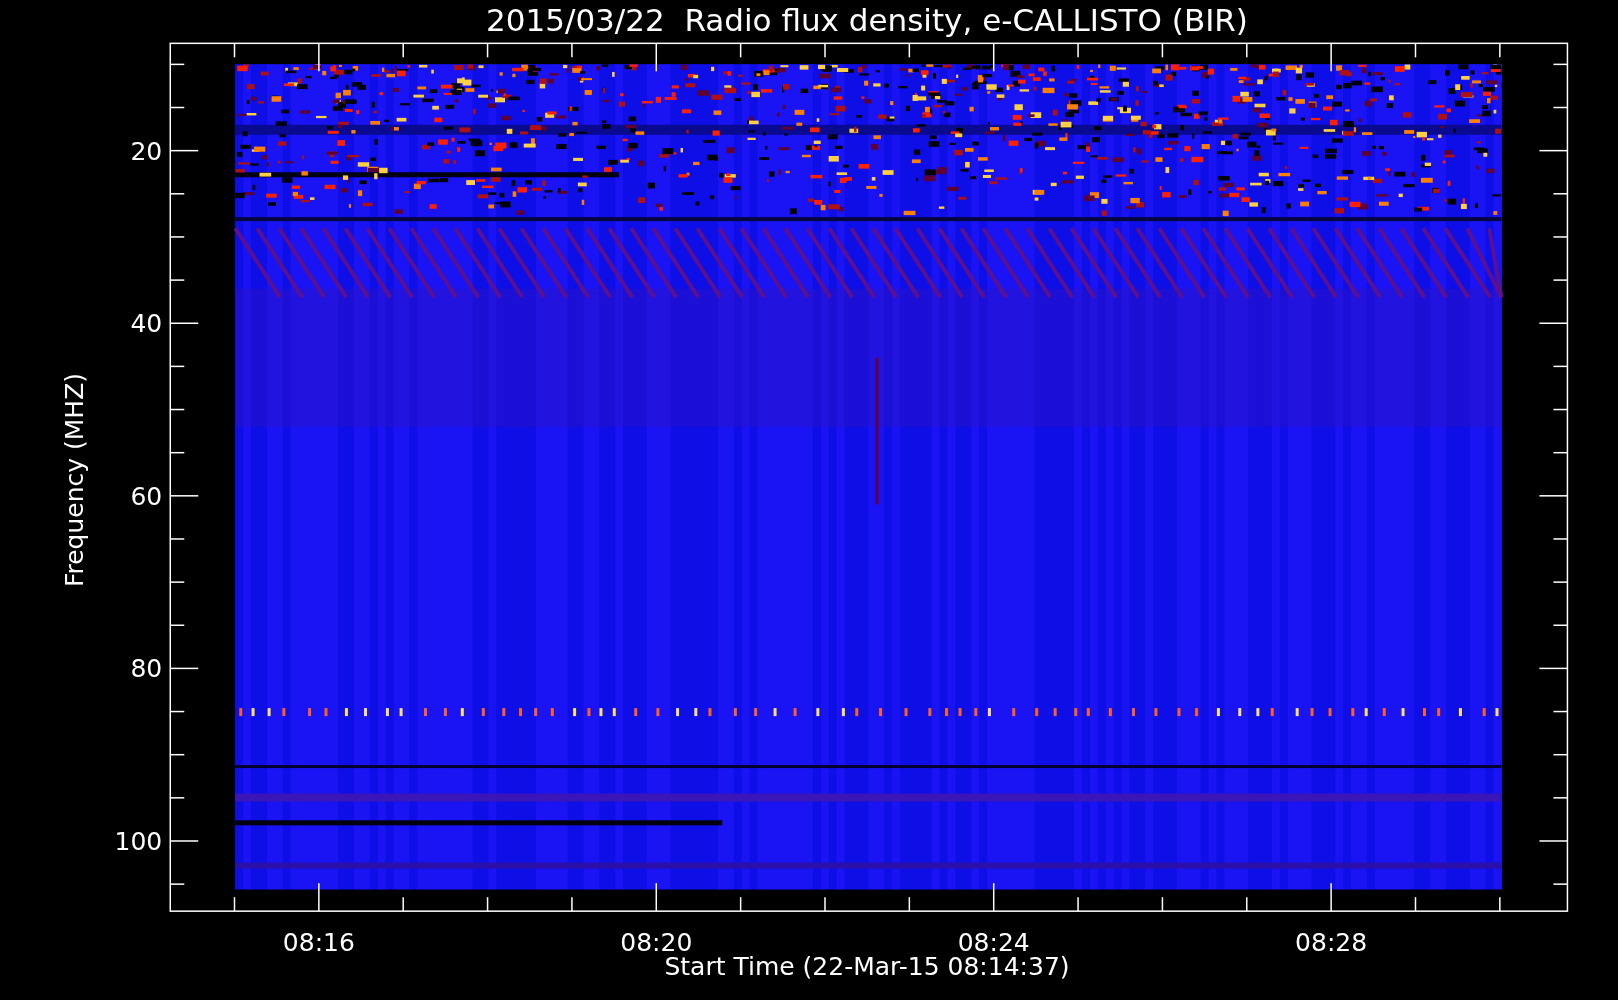  I want to click on y-tick-label: 40, so click(146, 324).